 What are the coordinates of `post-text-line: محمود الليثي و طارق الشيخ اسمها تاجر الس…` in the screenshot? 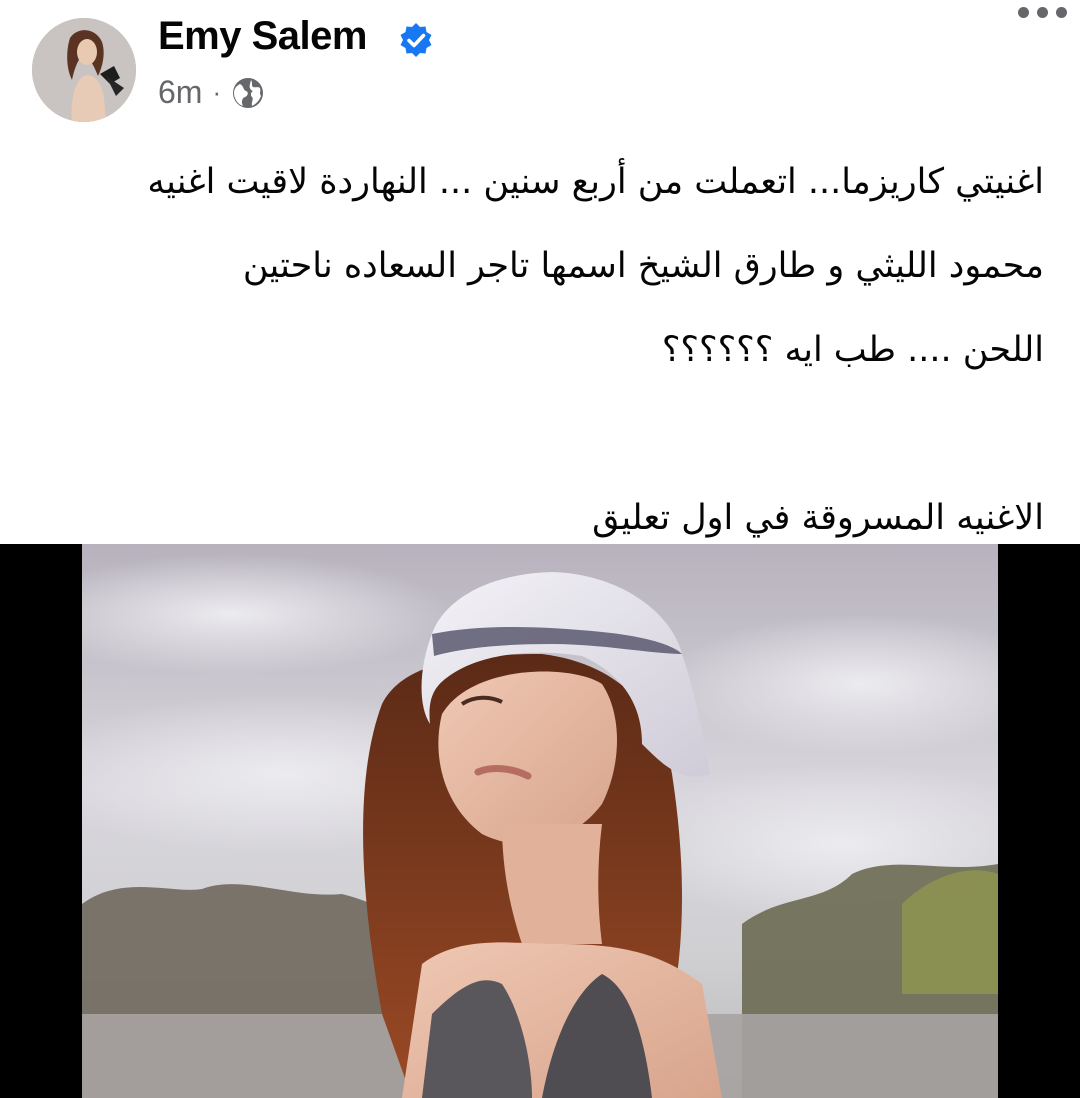 It's located at (643, 266).